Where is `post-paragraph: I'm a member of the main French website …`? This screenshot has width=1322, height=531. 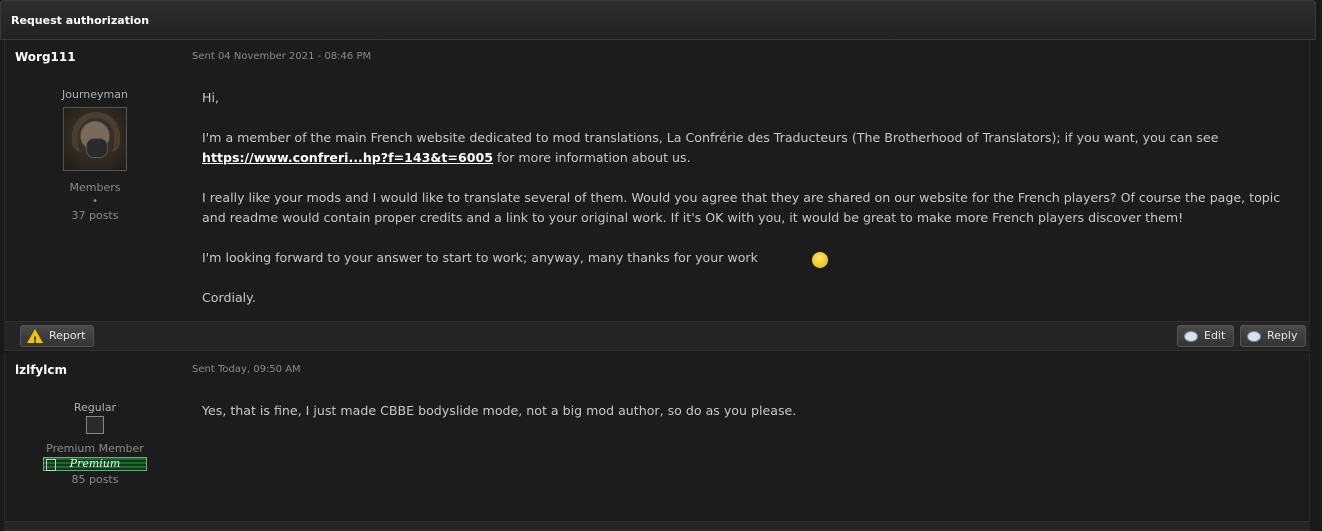
post-paragraph: I'm a member of the main French website … is located at coordinates (743, 148).